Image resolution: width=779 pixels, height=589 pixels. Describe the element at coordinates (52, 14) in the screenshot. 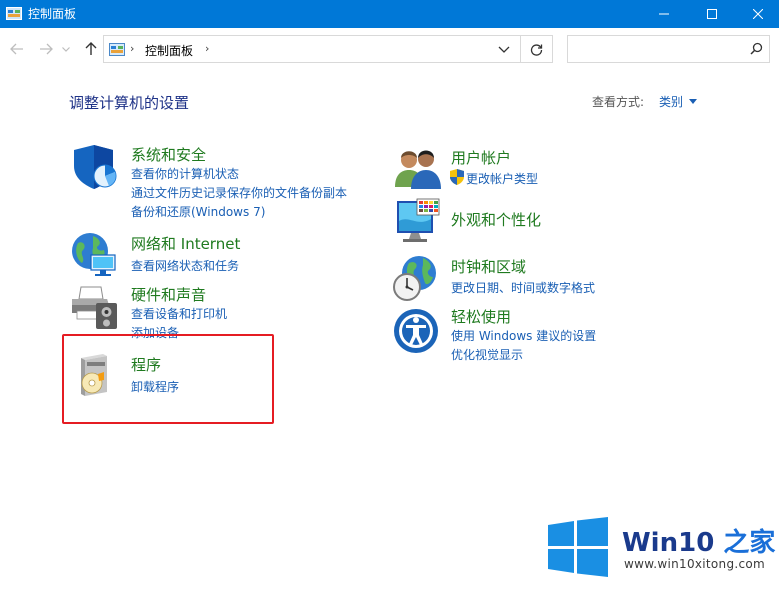

I see `window-title: 控制面板` at that location.